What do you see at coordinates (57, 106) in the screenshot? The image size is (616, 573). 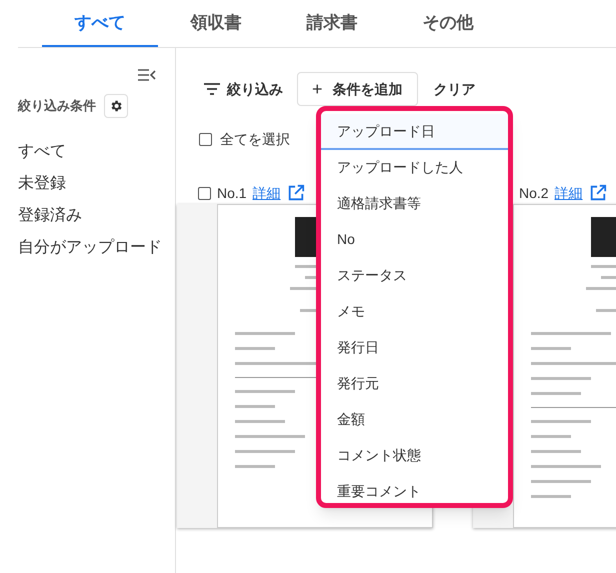 I see `sidebar-title: 絞り込み条件` at bounding box center [57, 106].